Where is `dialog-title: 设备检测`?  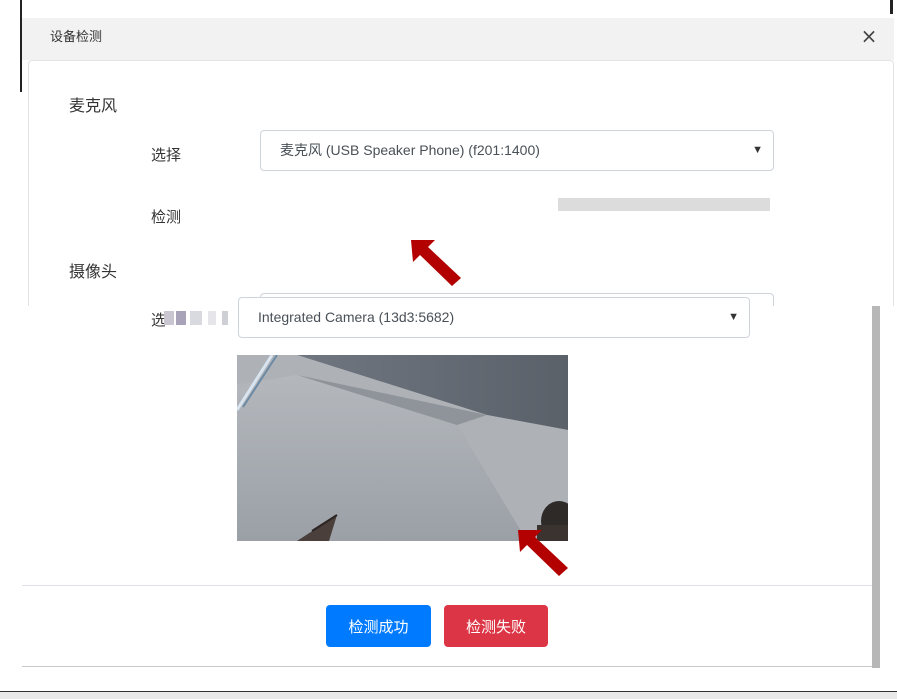
dialog-title: 设备检测 is located at coordinates (76, 37).